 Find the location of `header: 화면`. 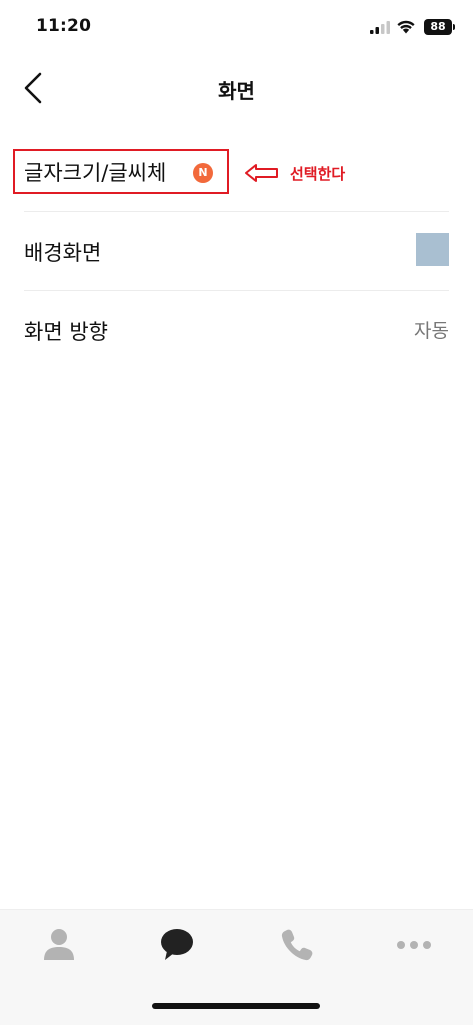

header: 화면 is located at coordinates (236, 89).